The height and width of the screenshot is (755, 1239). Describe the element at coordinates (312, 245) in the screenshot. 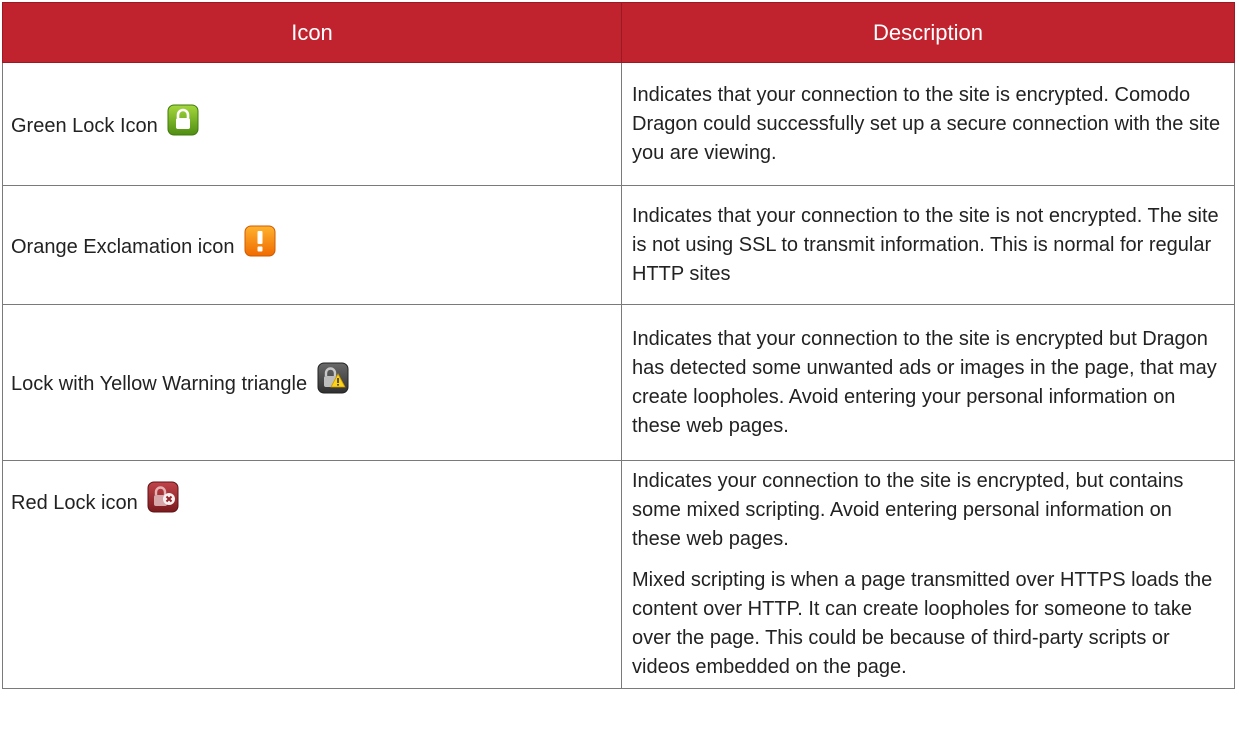

I see `icon-cell: Orange Exclamation icon` at that location.